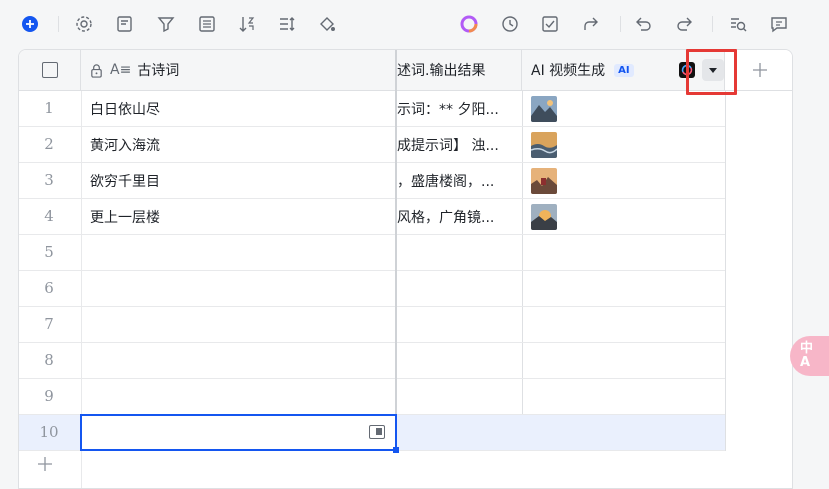 This screenshot has height=489, width=829. Describe the element at coordinates (239, 70) in the screenshot. I see `column-header-poem: A≡ 古诗词` at that location.